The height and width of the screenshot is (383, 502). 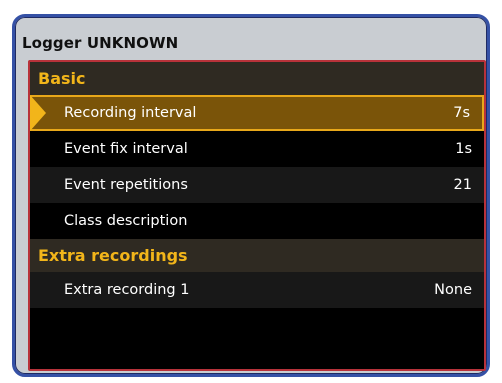 I want to click on row-recording-interval: Recording interval 7s, so click(x=257, y=113).